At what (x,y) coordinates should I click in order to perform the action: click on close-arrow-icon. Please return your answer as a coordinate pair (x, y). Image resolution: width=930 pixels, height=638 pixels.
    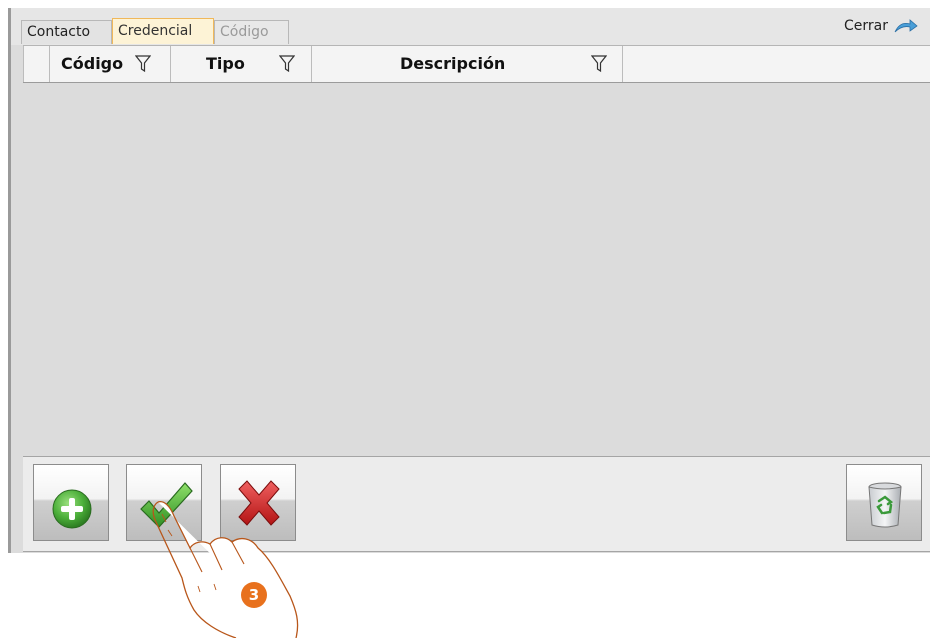
    Looking at the image, I should click on (906, 26).